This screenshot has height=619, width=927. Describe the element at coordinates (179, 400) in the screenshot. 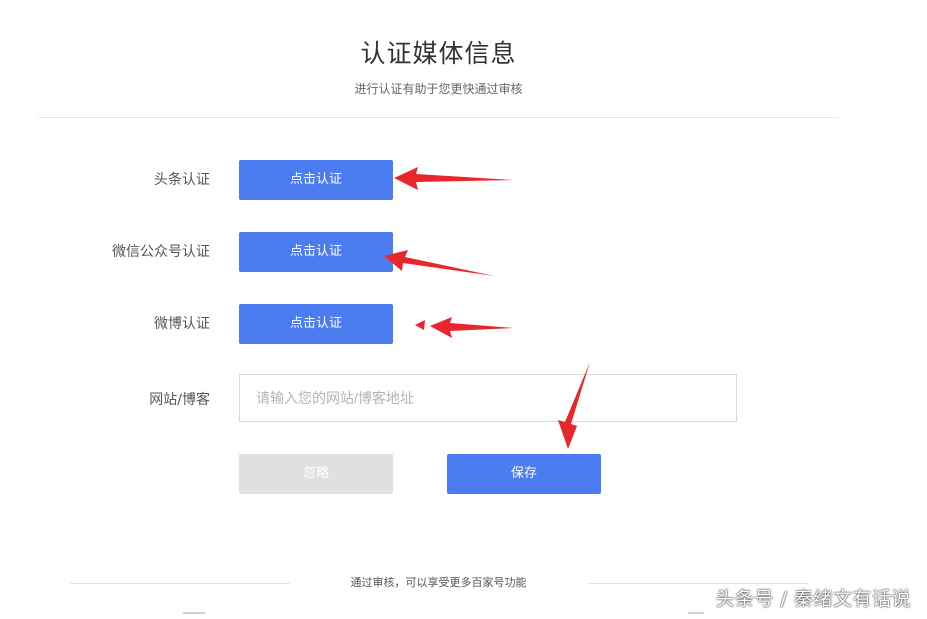

I see `website-label: 网站/博客` at that location.